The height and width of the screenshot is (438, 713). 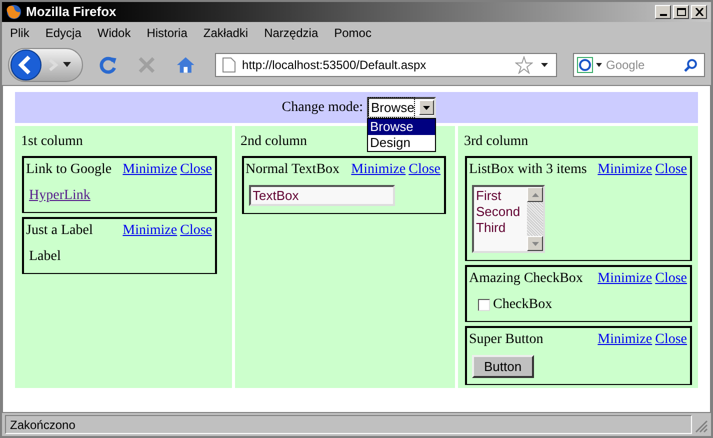 I want to click on maximize-button, so click(x=681, y=12).